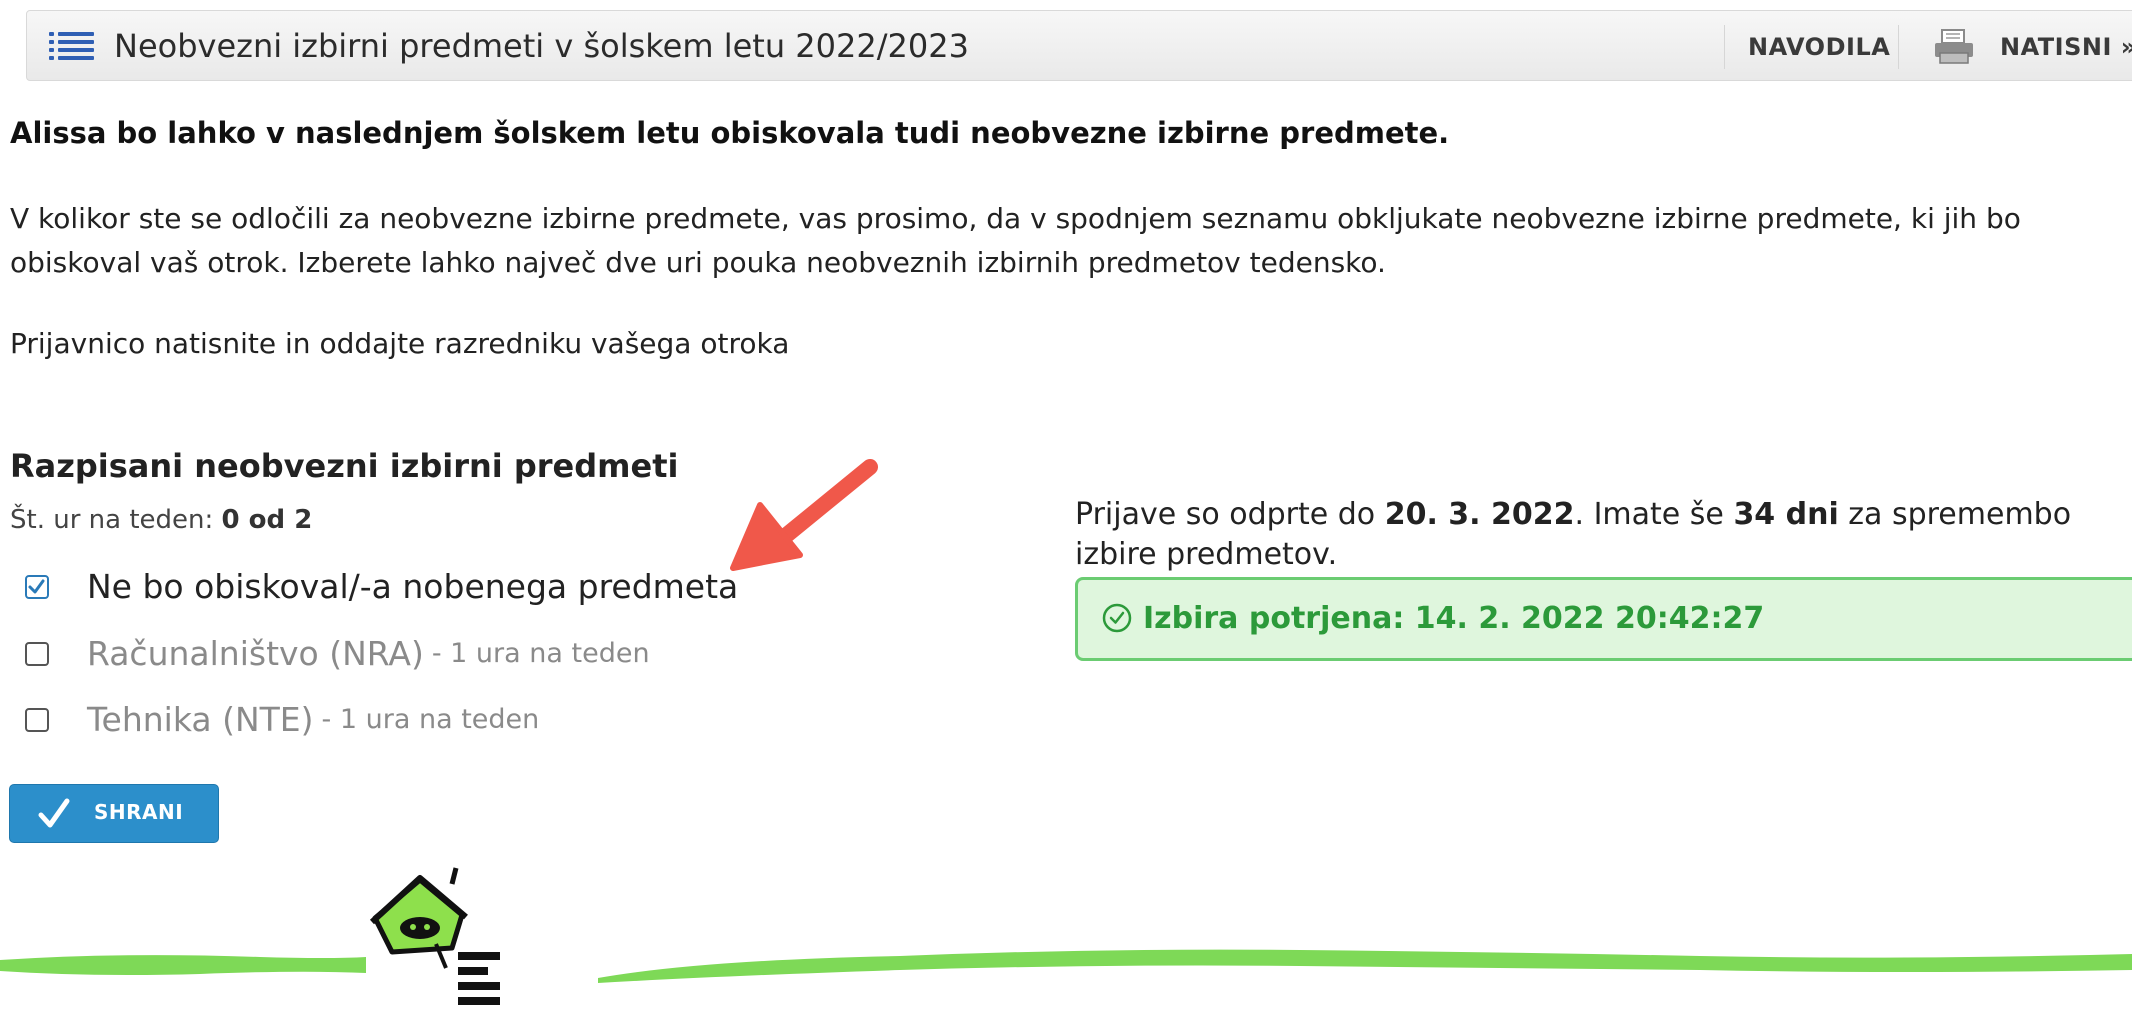  What do you see at coordinates (434, 936) in the screenshot?
I see `school-logo` at bounding box center [434, 936].